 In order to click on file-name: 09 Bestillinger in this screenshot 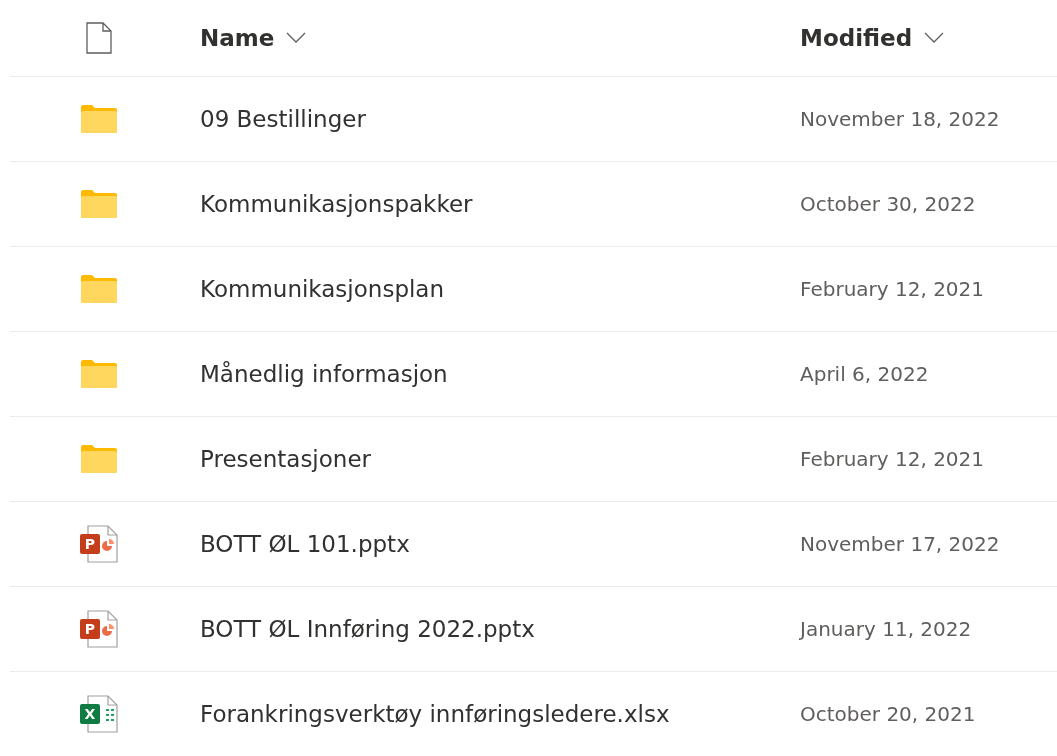, I will do `click(500, 119)`.